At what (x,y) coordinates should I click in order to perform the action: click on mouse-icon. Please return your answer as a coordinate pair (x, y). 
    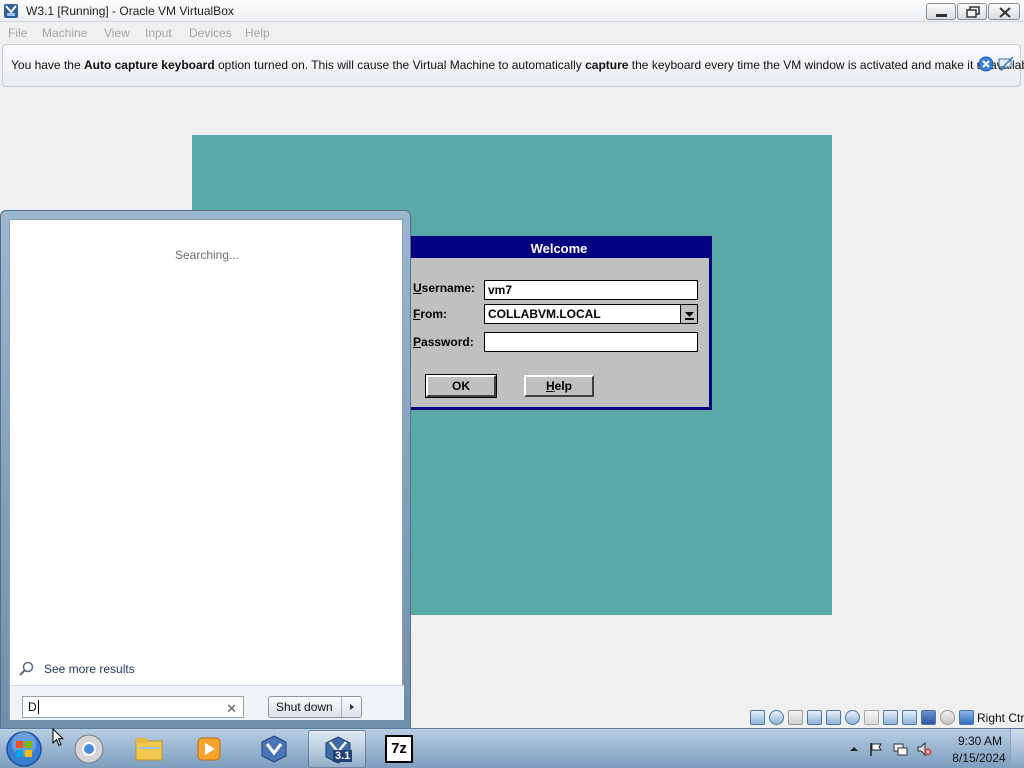
    Looking at the image, I should click on (947, 717).